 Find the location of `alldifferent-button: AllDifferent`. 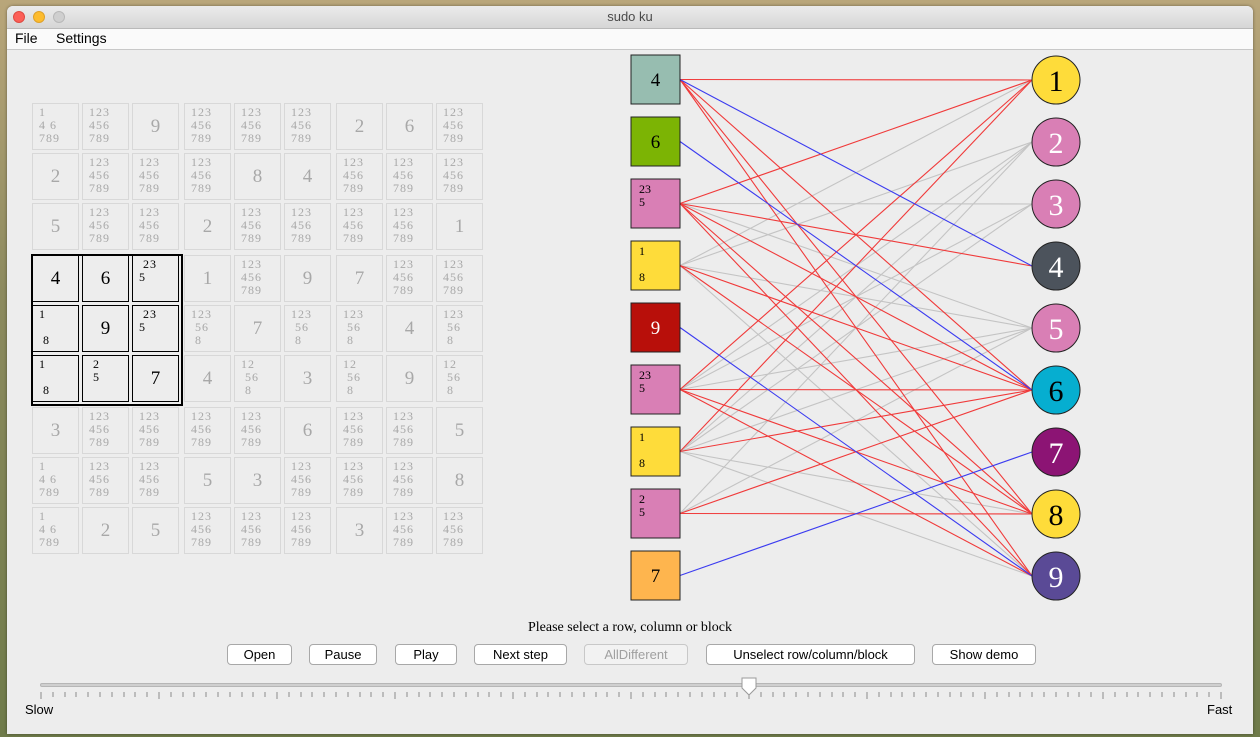

alldifferent-button: AllDifferent is located at coordinates (636, 654).